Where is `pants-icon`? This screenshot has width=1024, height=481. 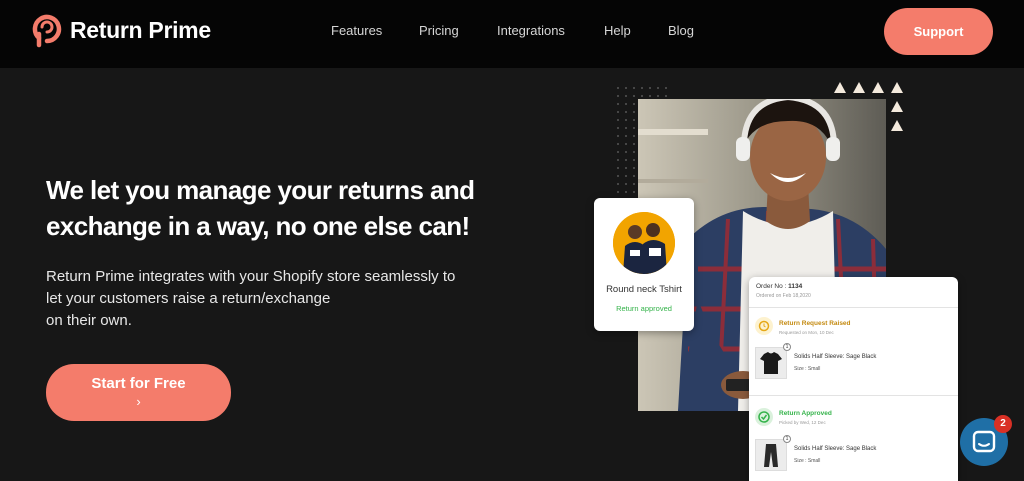
pants-icon is located at coordinates (771, 455).